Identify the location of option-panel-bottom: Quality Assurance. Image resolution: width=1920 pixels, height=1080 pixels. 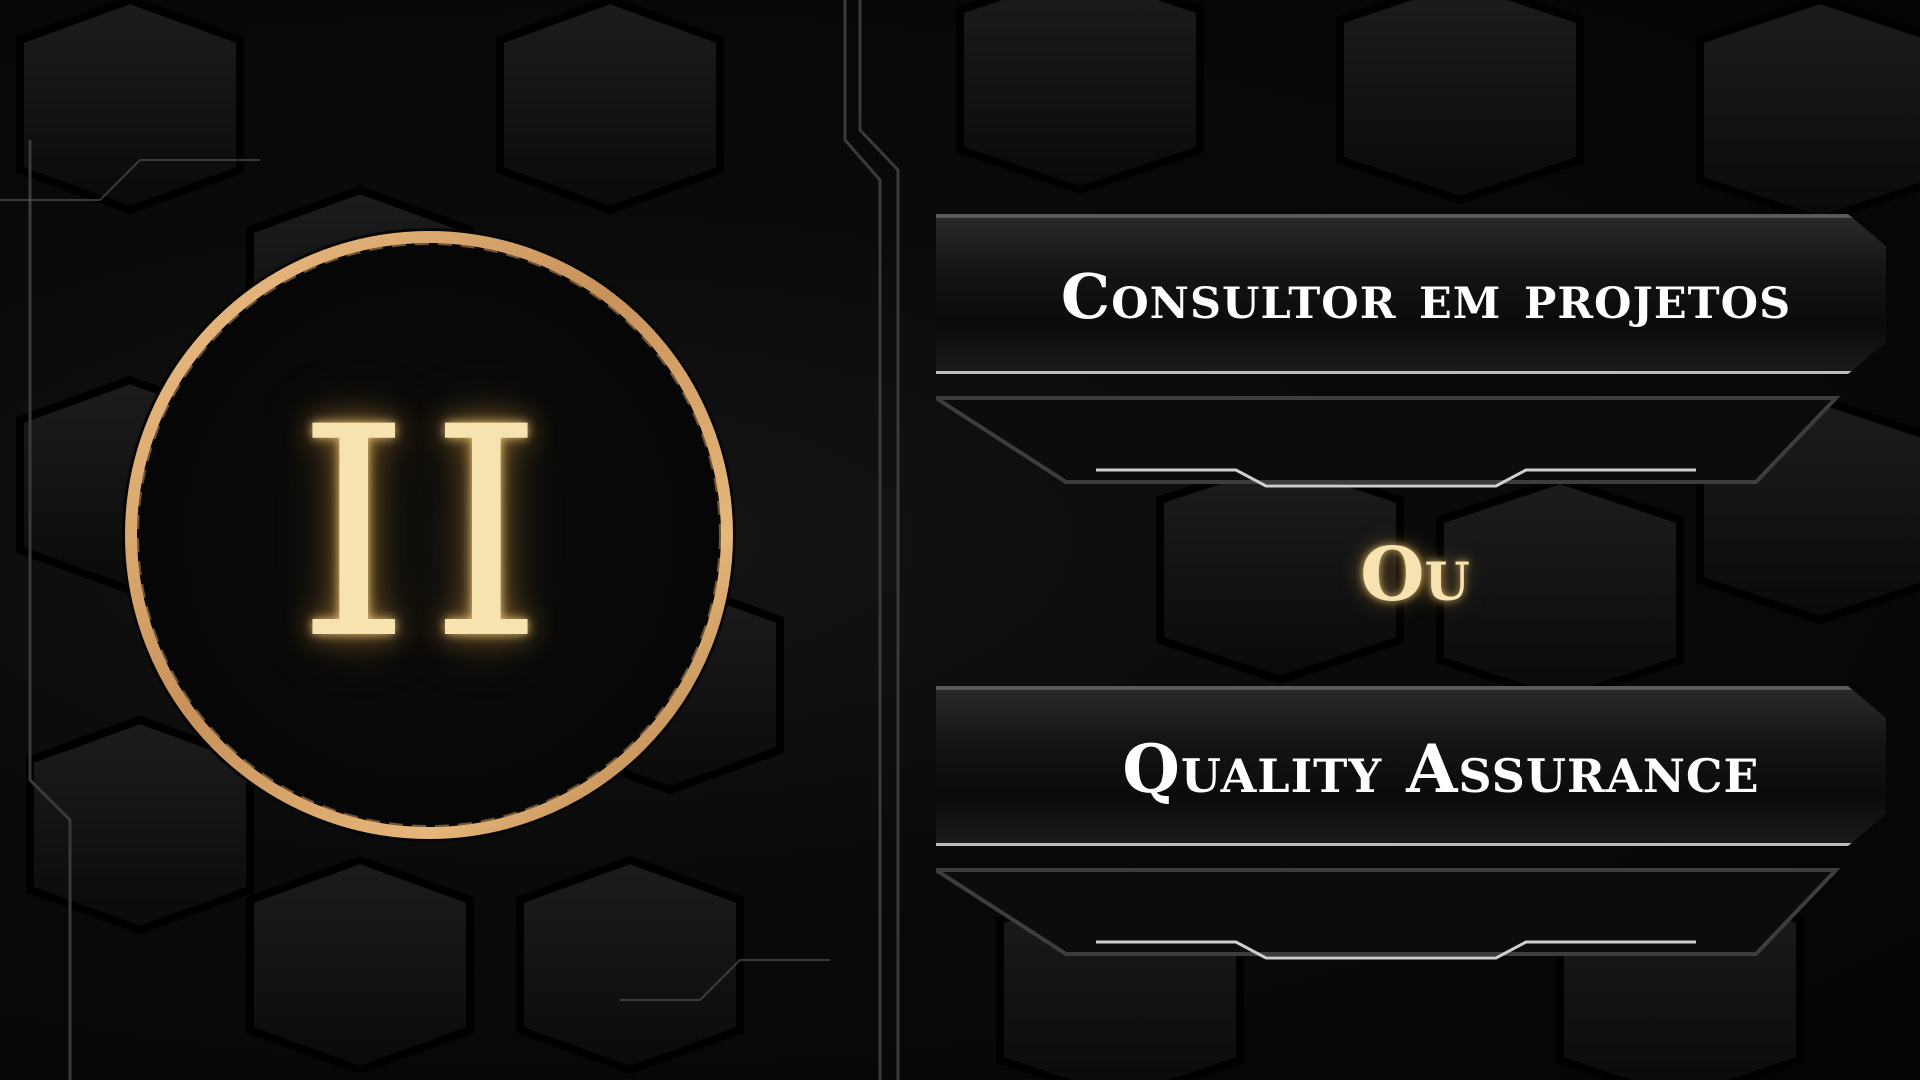
(1411, 766).